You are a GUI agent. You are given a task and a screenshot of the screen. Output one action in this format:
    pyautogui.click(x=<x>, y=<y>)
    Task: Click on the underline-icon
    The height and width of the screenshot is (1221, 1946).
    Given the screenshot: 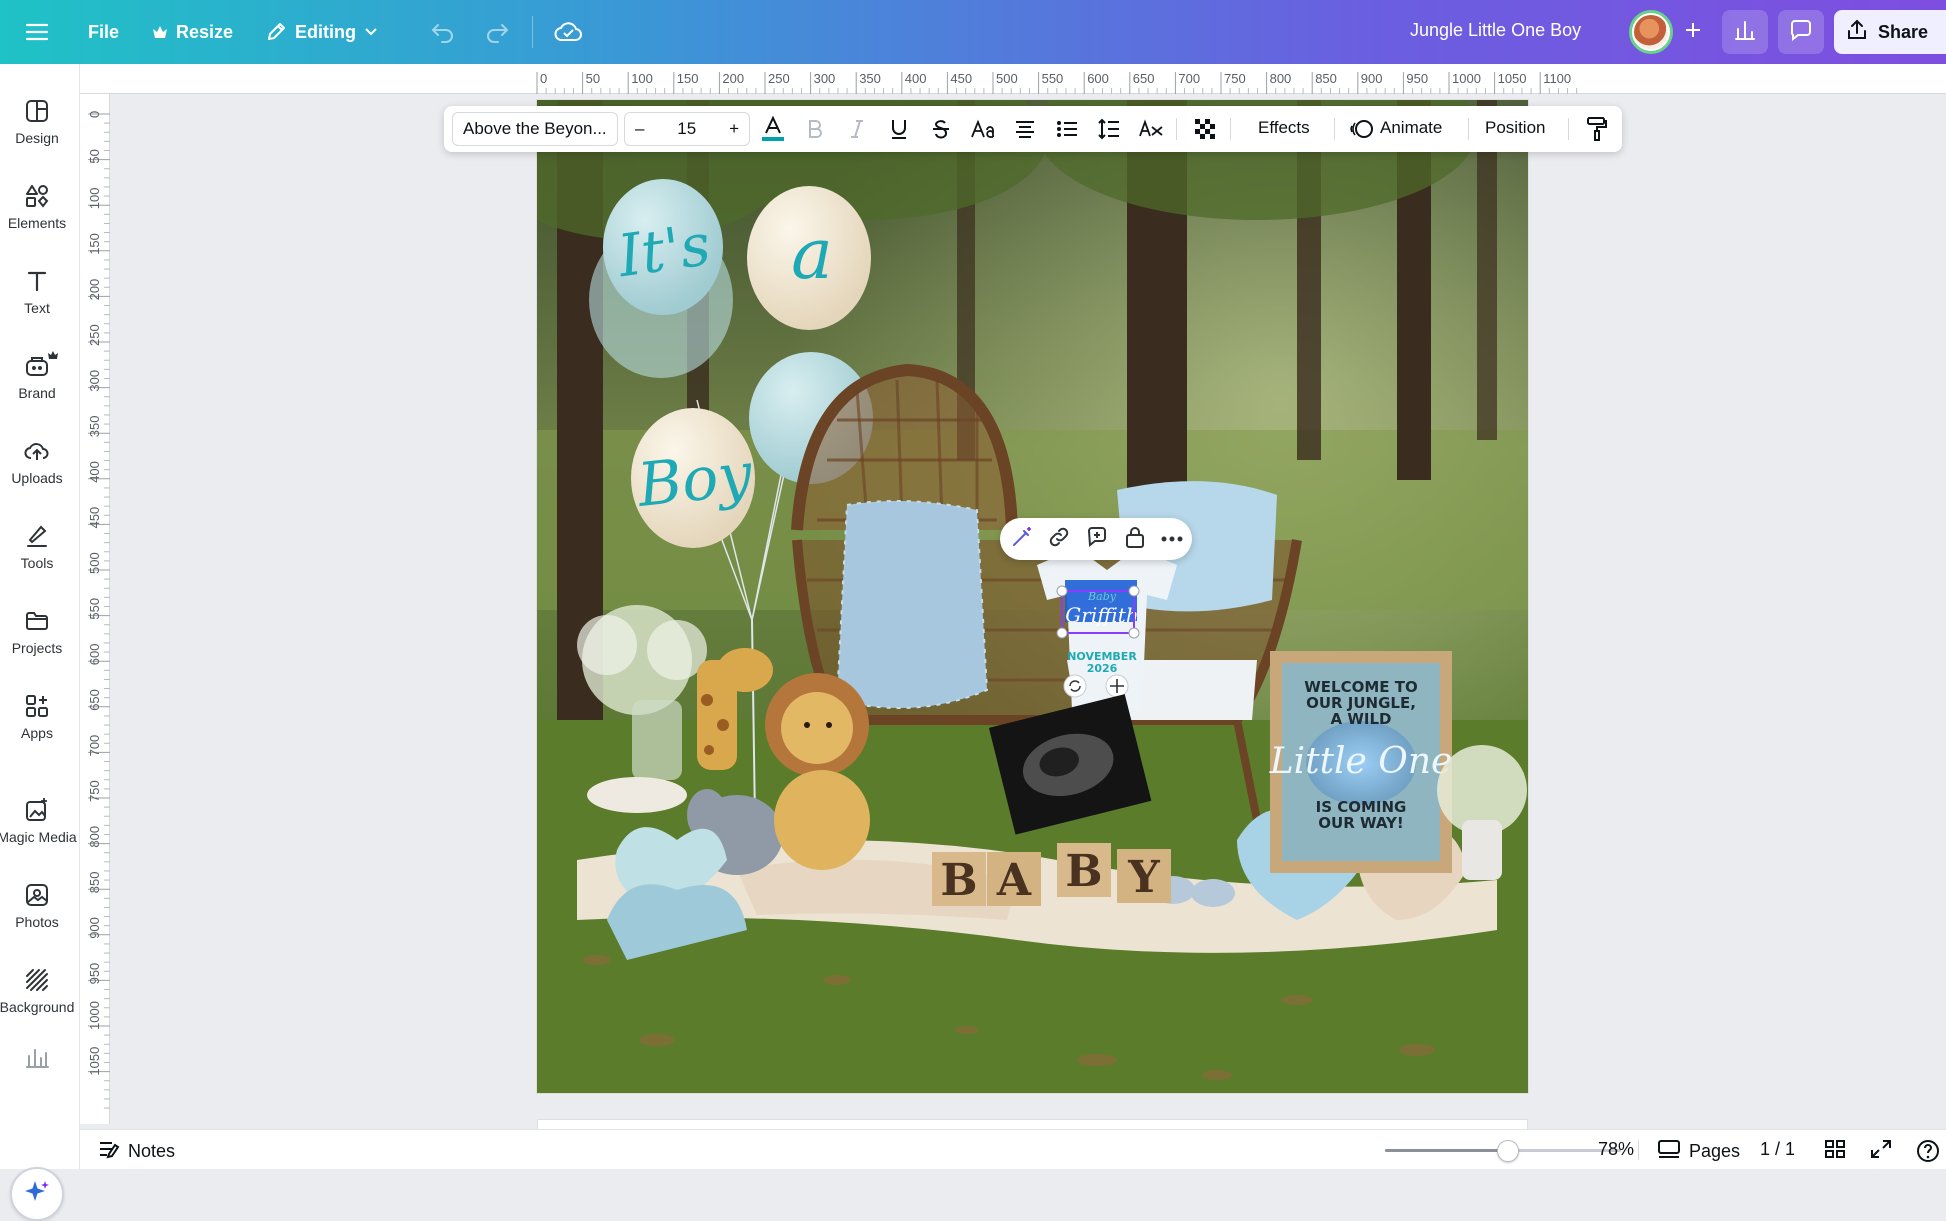 What is the action you would take?
    pyautogui.click(x=899, y=129)
    